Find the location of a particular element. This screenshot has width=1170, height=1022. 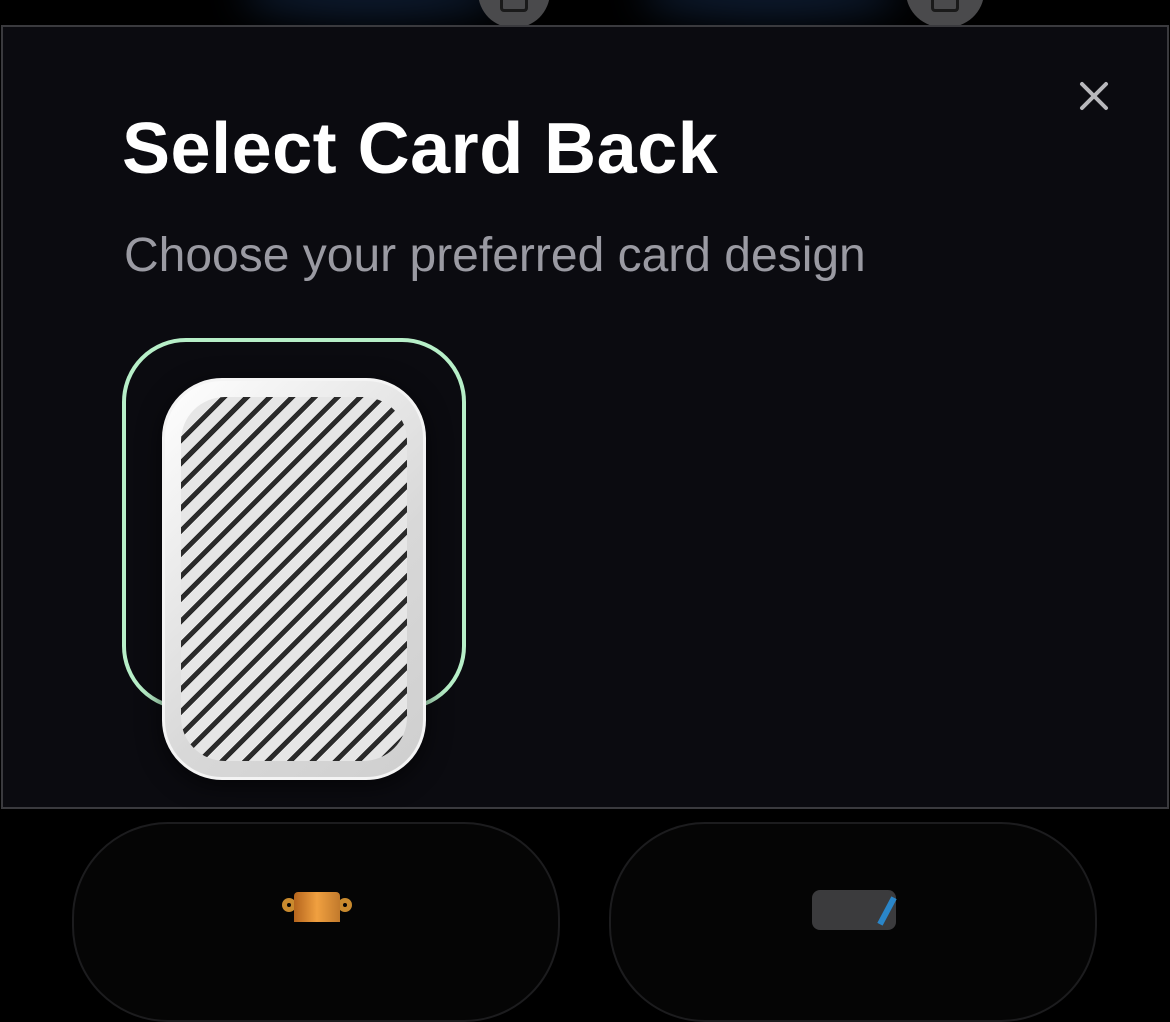

trophy-icon is located at coordinates (317, 907).